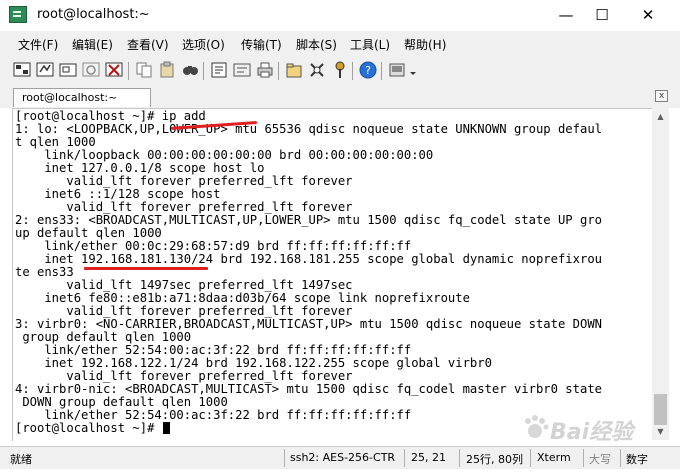  What do you see at coordinates (91, 70) in the screenshot?
I see `reconnect-icon` at bounding box center [91, 70].